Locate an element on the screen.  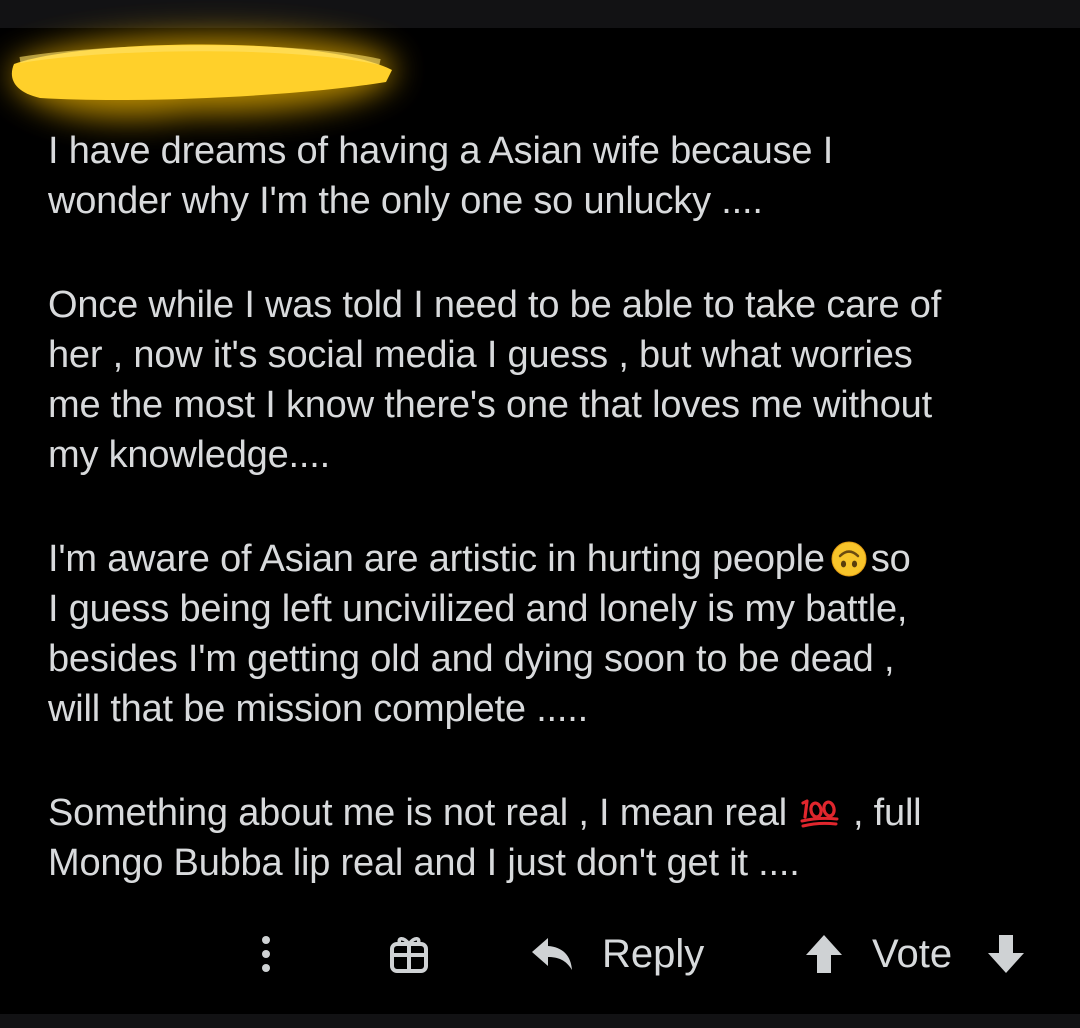
vote-label: Vote is located at coordinates (912, 953).